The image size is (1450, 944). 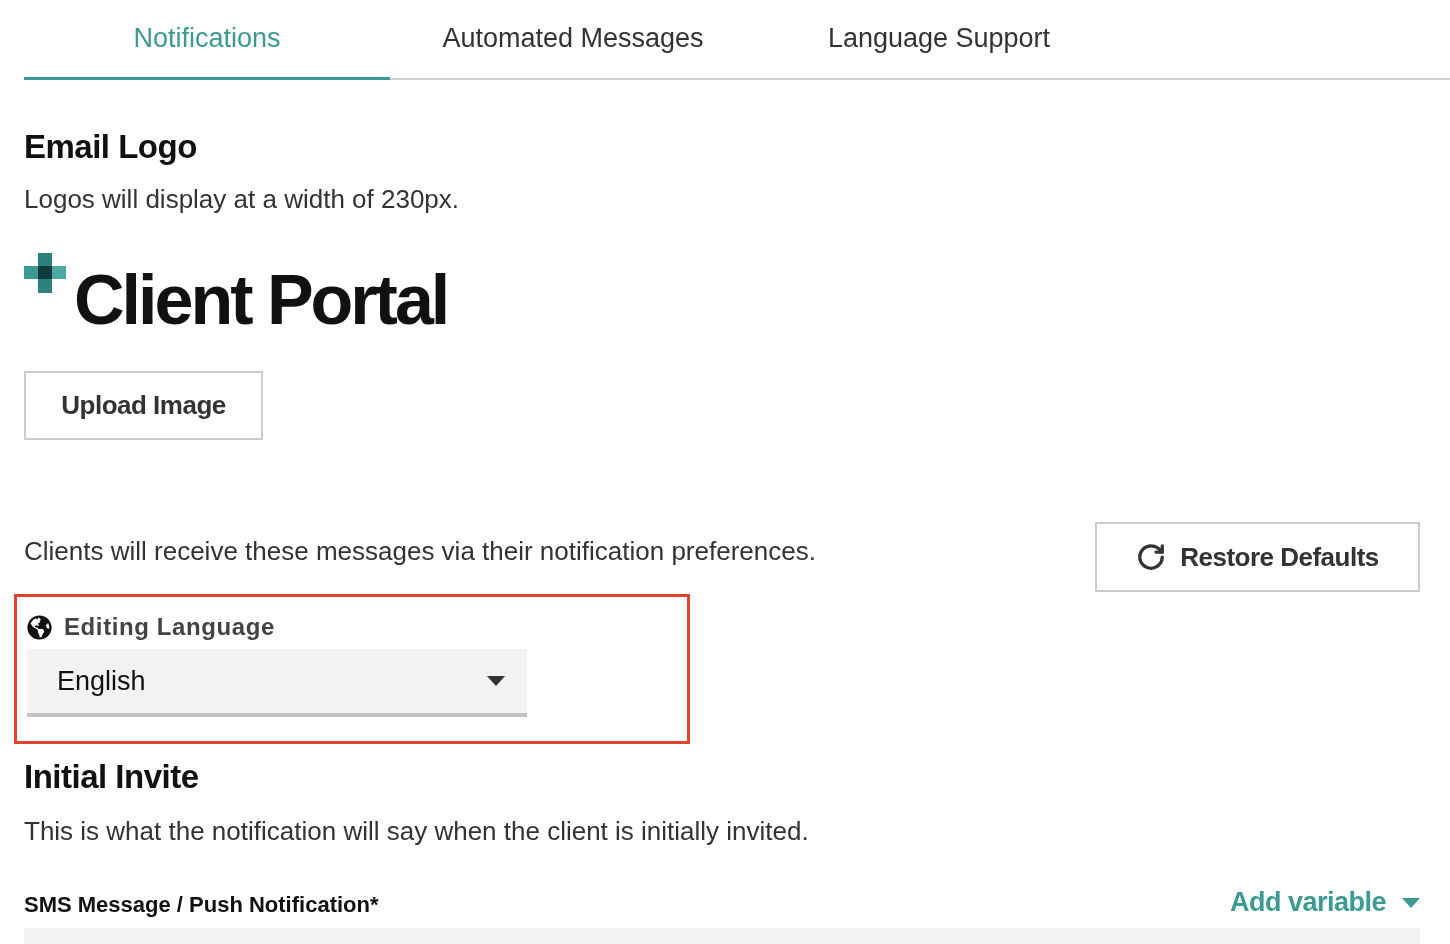 I want to click on cross-logo-icon, so click(x=46, y=273).